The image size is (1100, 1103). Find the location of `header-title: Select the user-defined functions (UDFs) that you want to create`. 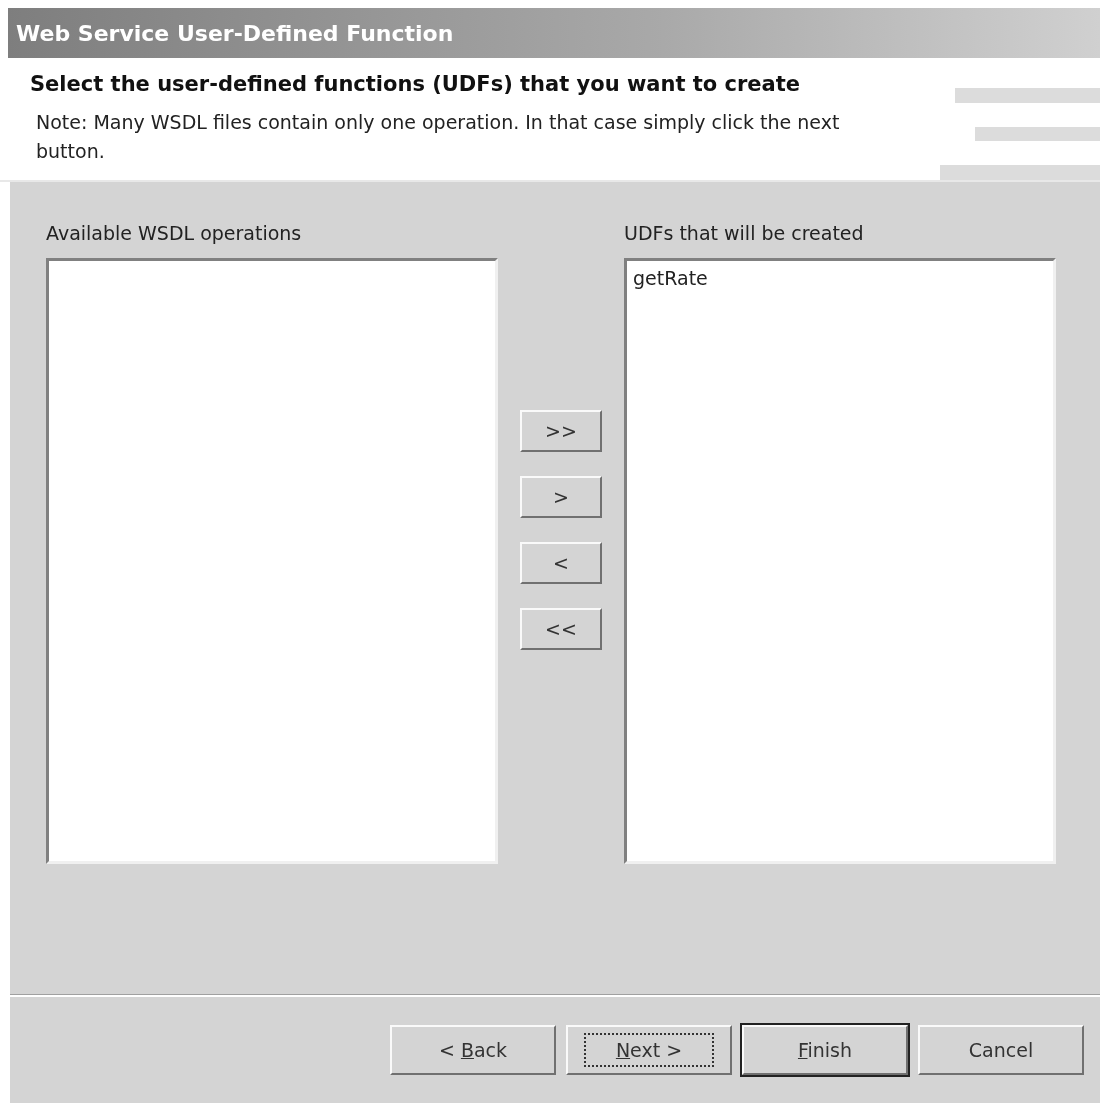

header-title: Select the user-defined functions (UDFs) that you want to create is located at coordinates (416, 84).